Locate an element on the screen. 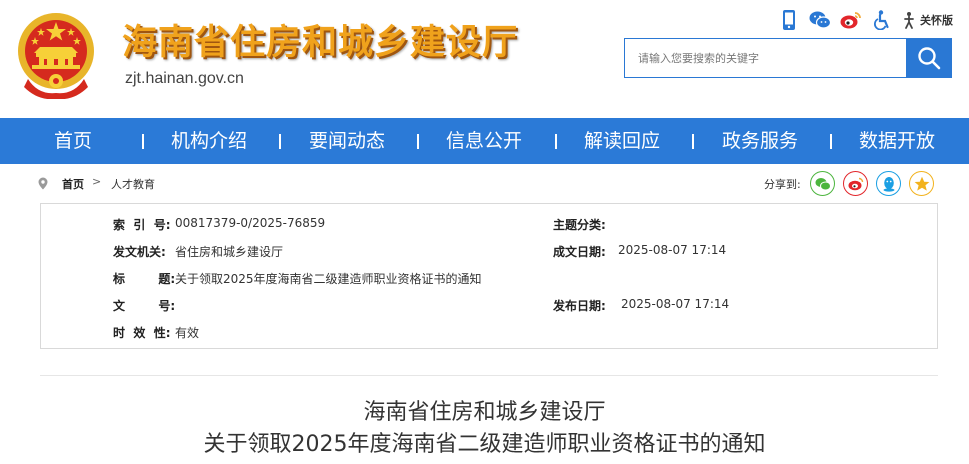  index-label: 索 引 号: is located at coordinates (142, 225).